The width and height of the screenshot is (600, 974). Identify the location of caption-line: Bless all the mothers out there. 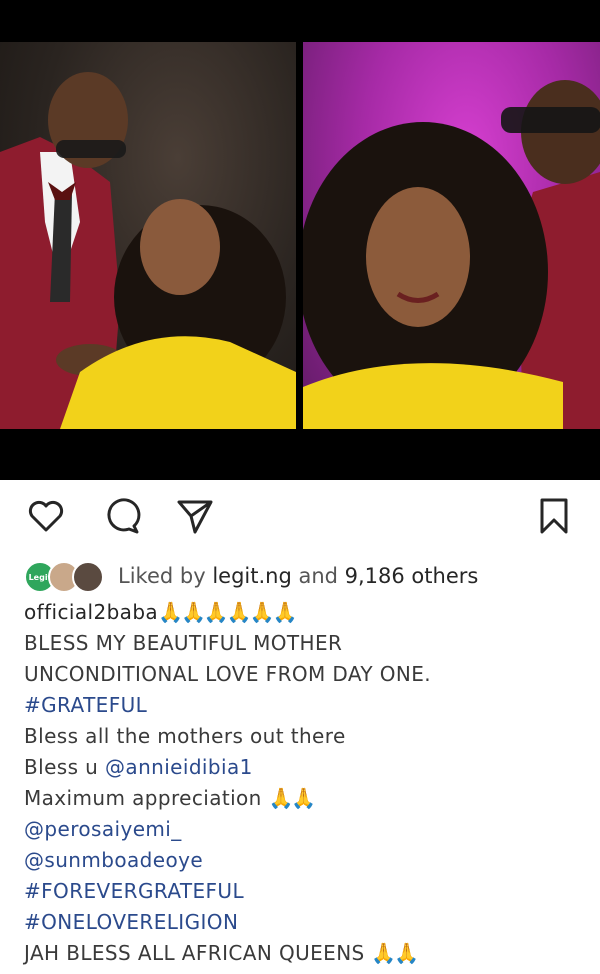
(185, 736).